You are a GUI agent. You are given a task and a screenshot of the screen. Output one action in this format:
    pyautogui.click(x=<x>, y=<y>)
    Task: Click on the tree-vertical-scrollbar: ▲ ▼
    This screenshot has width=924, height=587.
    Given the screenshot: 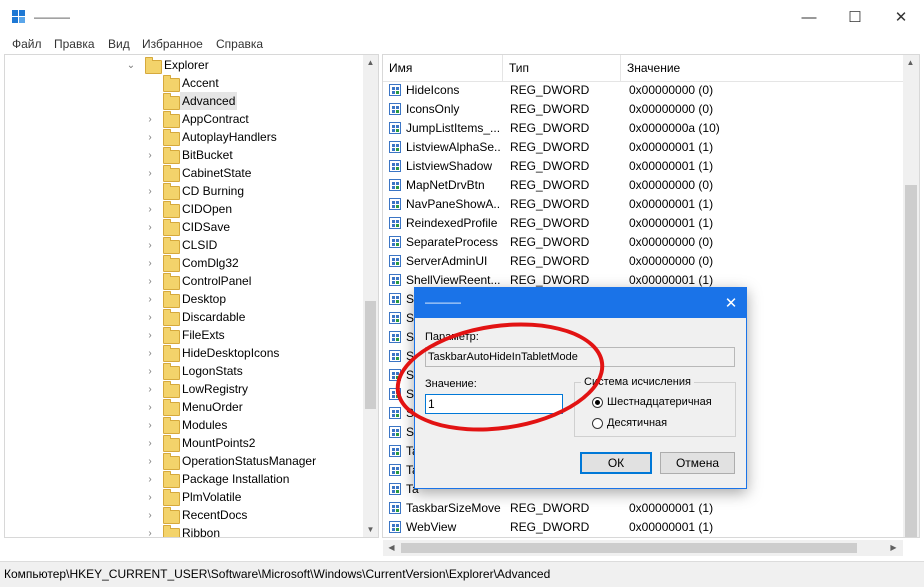 What is the action you would take?
    pyautogui.click(x=370, y=296)
    